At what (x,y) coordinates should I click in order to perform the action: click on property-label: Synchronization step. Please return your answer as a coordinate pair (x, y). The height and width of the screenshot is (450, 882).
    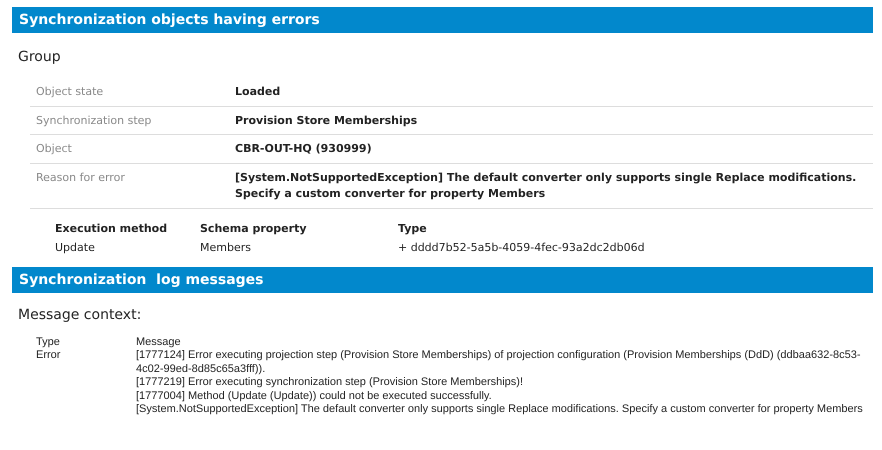
    Looking at the image, I should click on (94, 120).